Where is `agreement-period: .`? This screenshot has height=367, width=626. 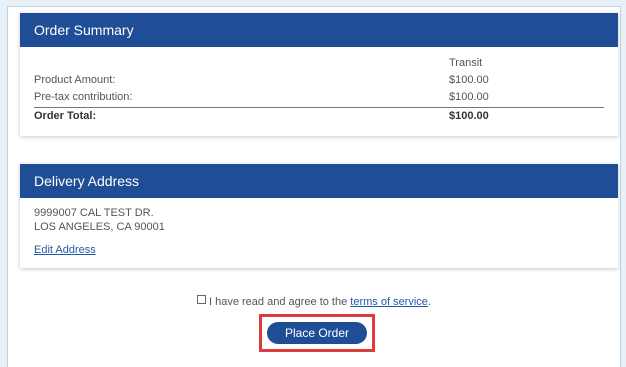
agreement-period: . is located at coordinates (429, 302).